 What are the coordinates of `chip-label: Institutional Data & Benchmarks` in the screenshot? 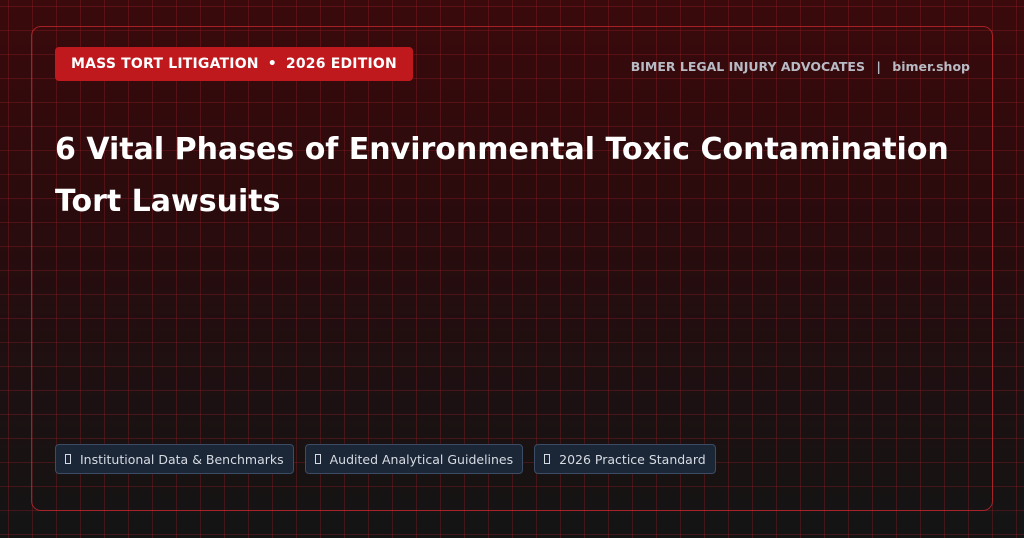 It's located at (182, 459).